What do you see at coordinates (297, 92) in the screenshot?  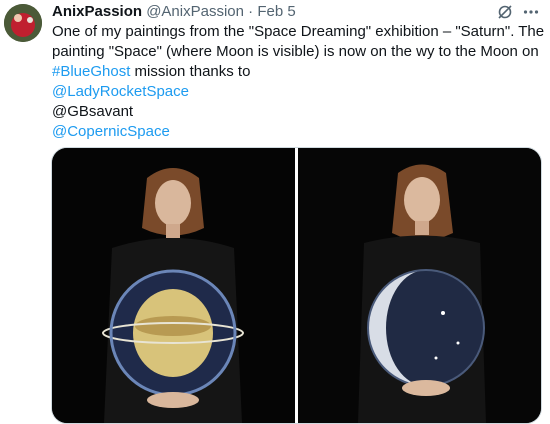 I see `mention-link: @LadyRocketSpace` at bounding box center [297, 92].